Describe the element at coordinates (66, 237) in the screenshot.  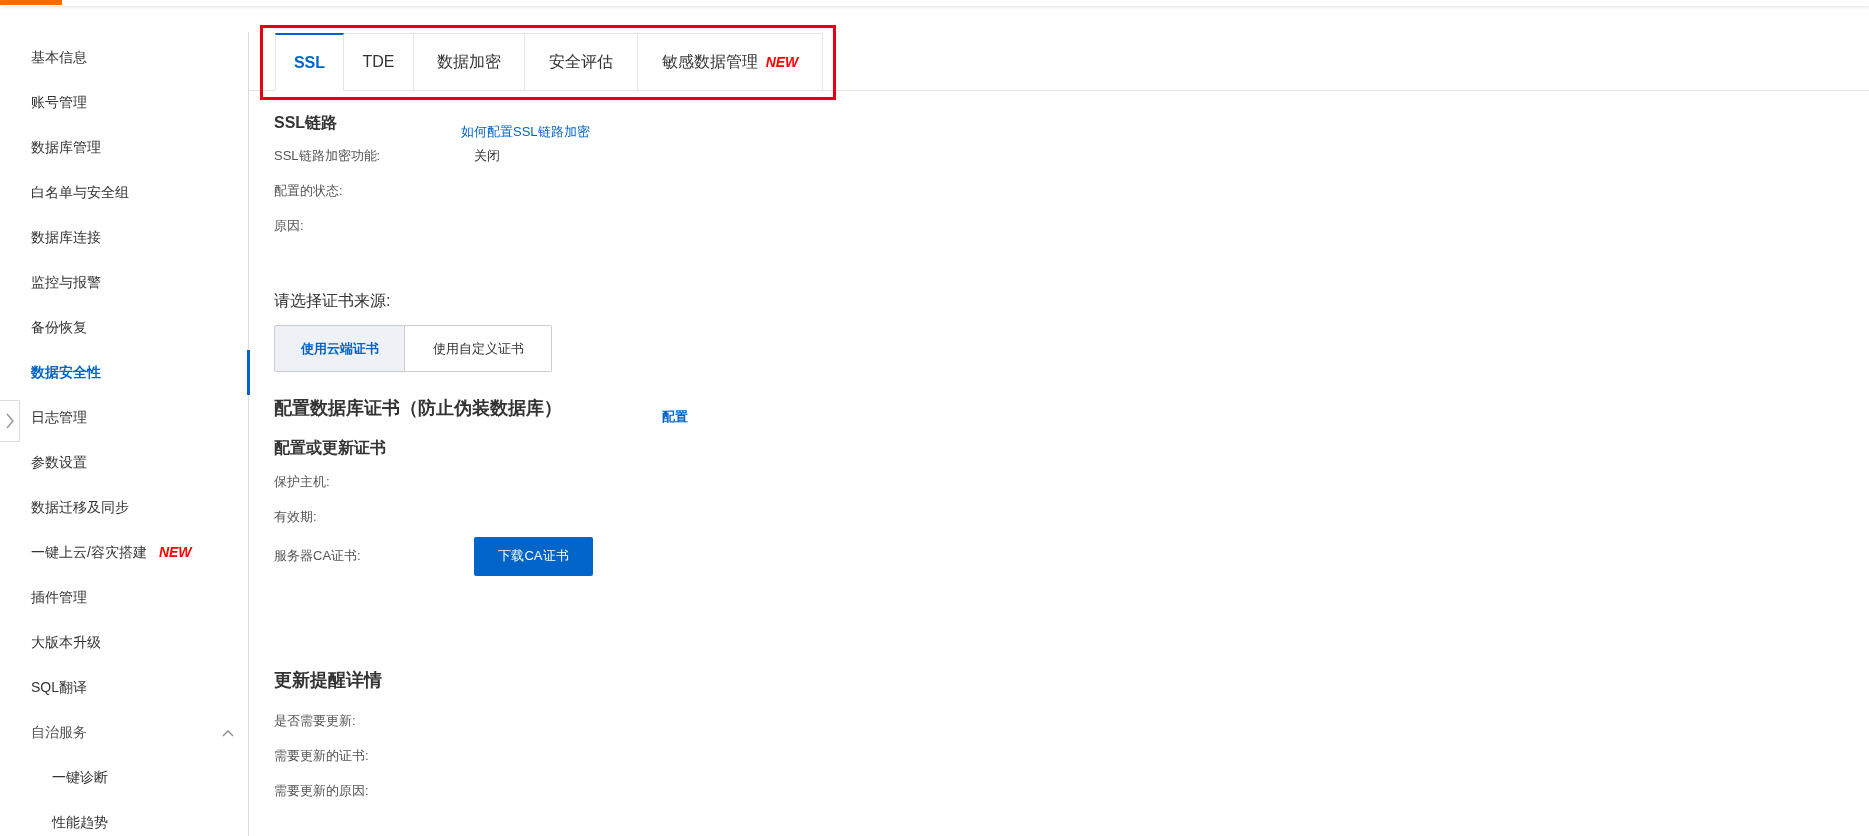
I see `sidebar-item: 数据库连接` at that location.